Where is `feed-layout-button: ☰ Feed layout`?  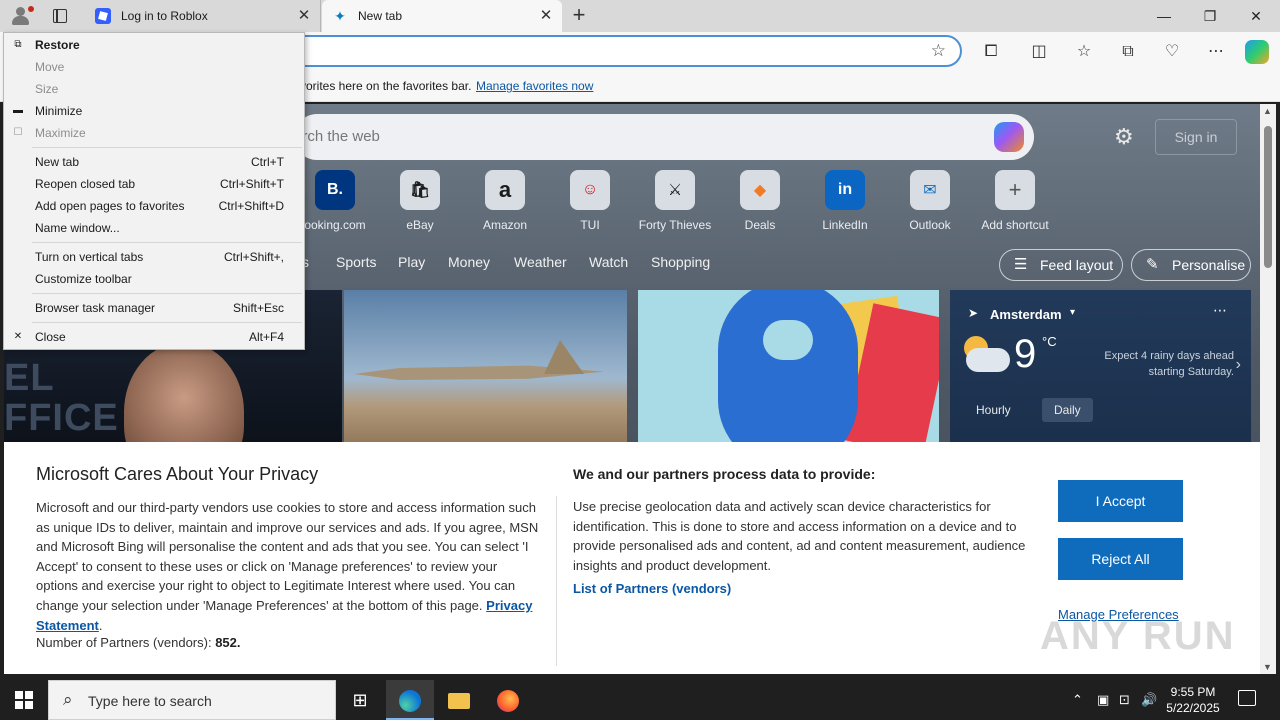 feed-layout-button: ☰ Feed layout is located at coordinates (1061, 265).